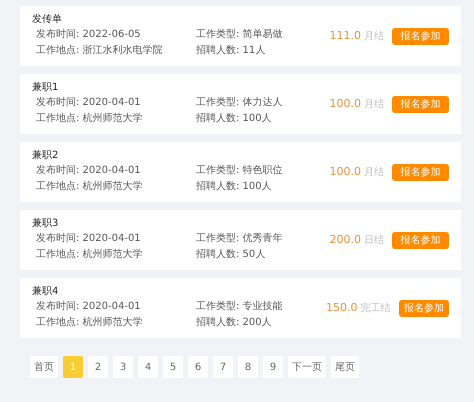 The width and height of the screenshot is (474, 402). Describe the element at coordinates (240, 171) in the screenshot. I see `job-type: 工作类型: 特色职位` at that location.